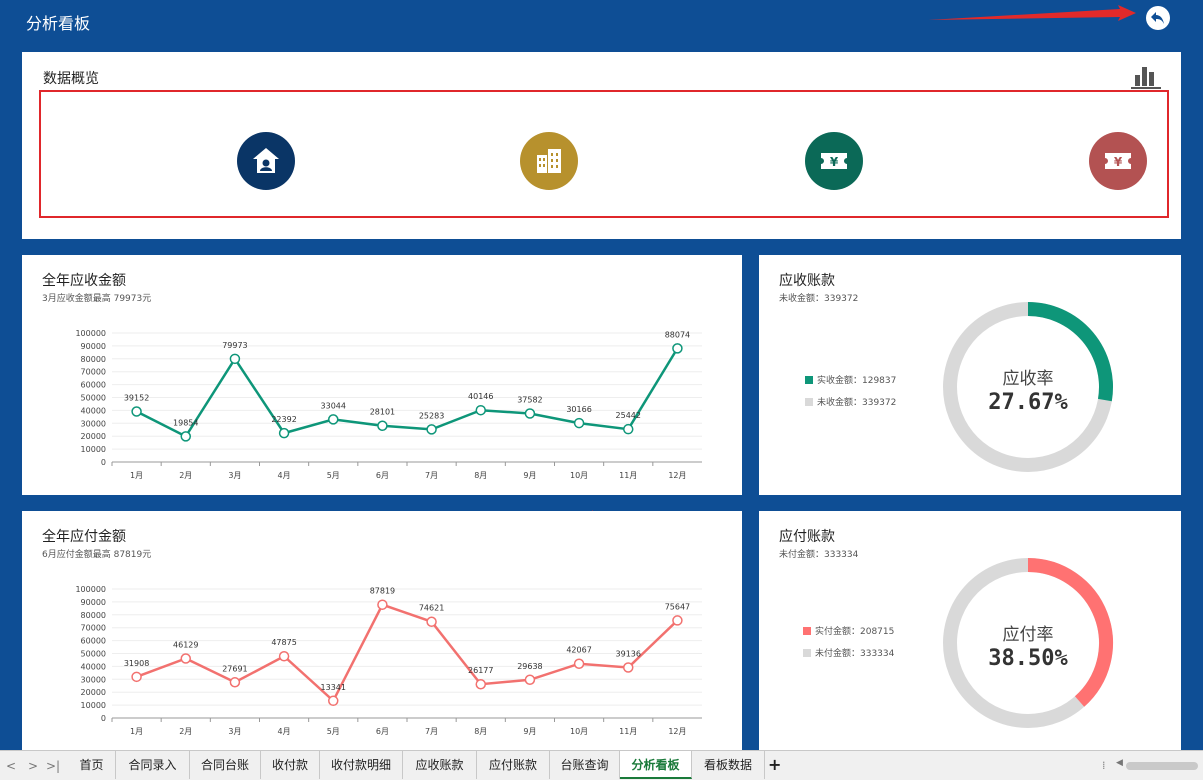 The image size is (1203, 780). I want to click on series-line, so click(407, 653).